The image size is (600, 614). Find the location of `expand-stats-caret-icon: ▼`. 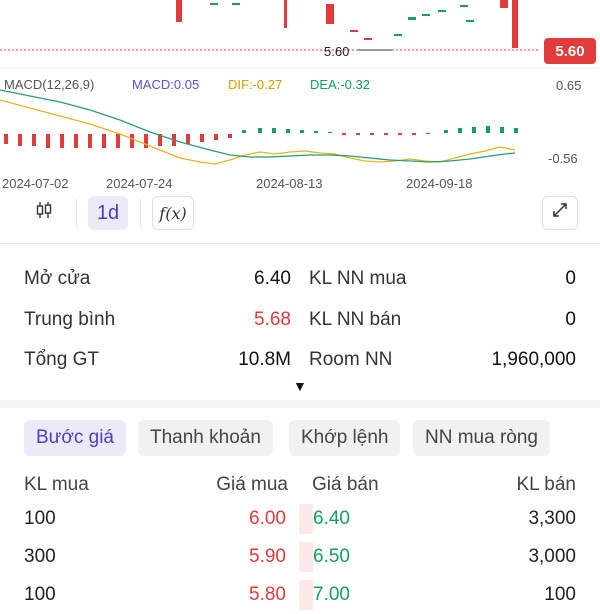

expand-stats-caret-icon: ▼ is located at coordinates (300, 386).